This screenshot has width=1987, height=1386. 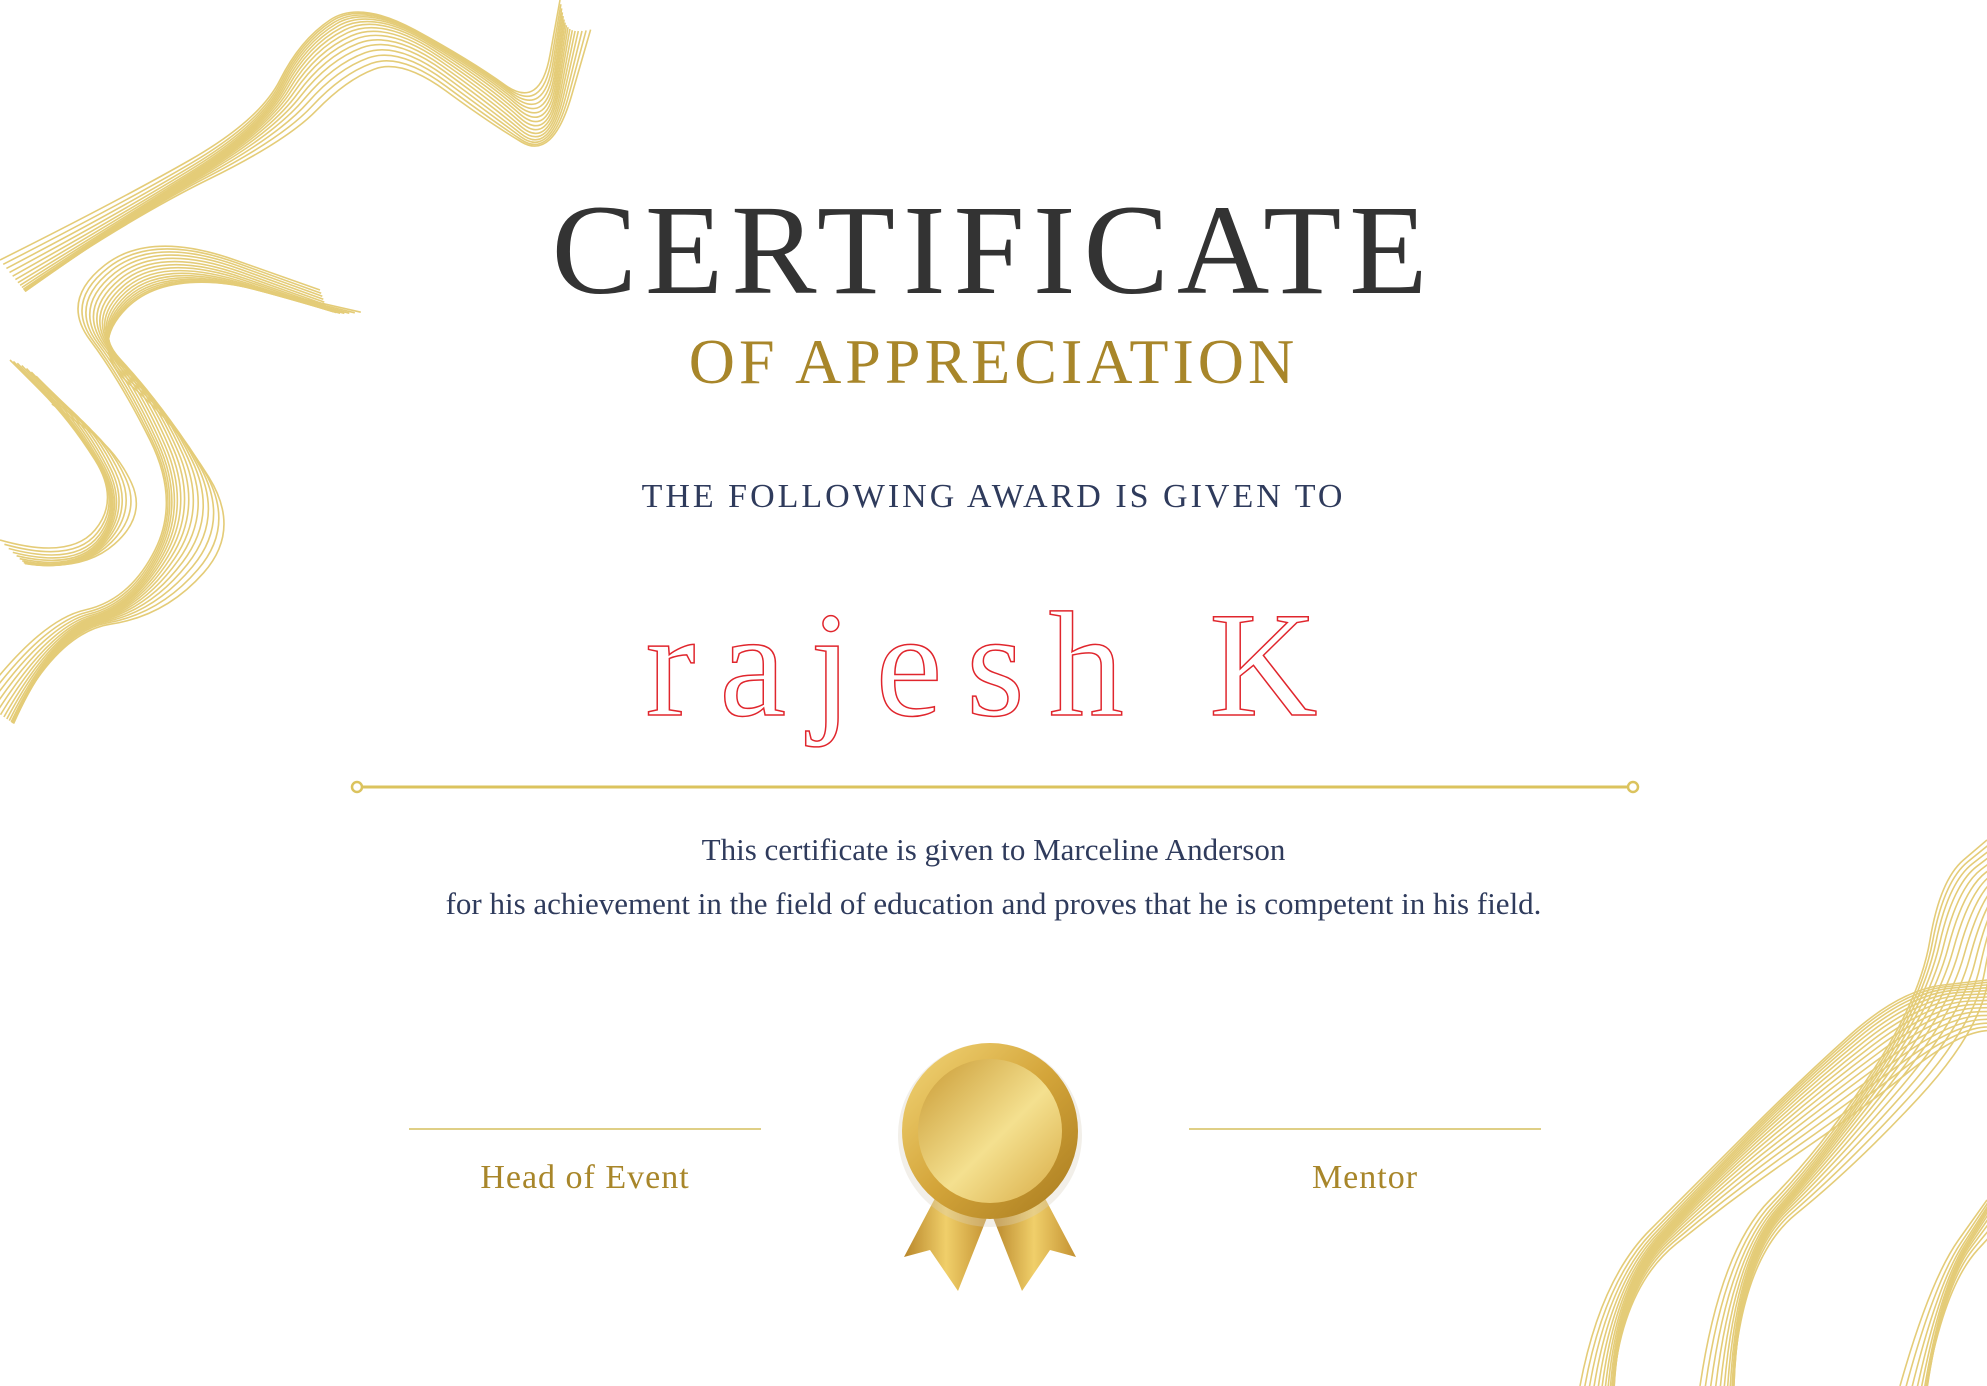 What do you see at coordinates (993, 250) in the screenshot?
I see `certificate-title: CERTIFICATE` at bounding box center [993, 250].